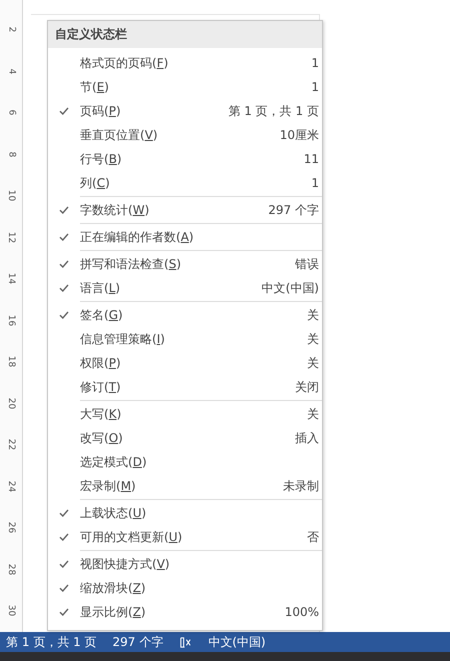  What do you see at coordinates (100, 111) in the screenshot?
I see `menu-item-label: 页码(P)` at bounding box center [100, 111].